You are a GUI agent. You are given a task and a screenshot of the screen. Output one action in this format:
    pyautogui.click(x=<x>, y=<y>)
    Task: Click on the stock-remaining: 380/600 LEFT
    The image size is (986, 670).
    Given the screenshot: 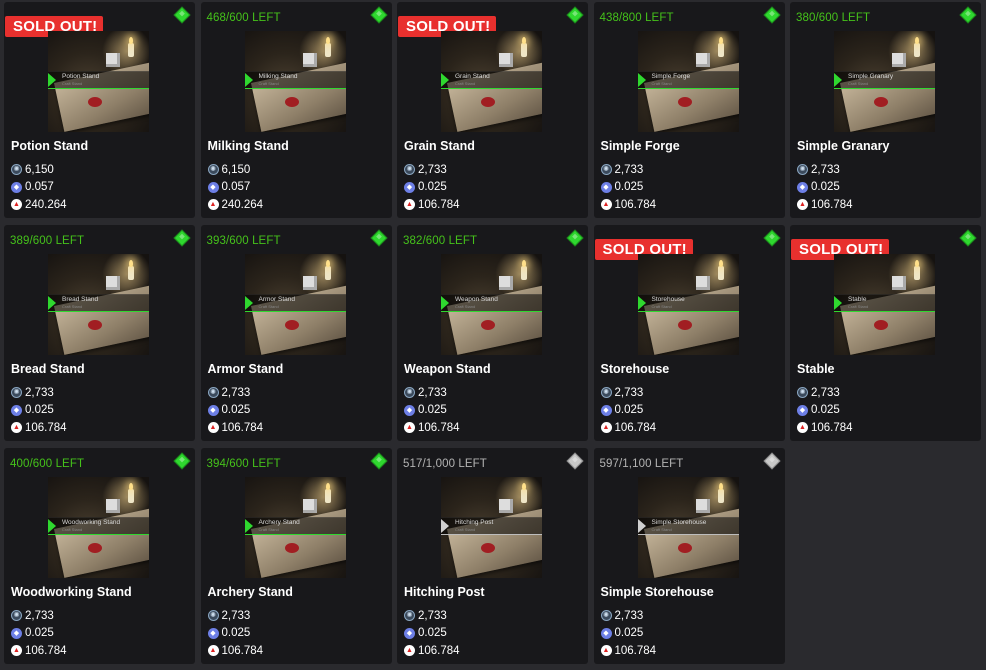 What is the action you would take?
    pyautogui.click(x=833, y=18)
    